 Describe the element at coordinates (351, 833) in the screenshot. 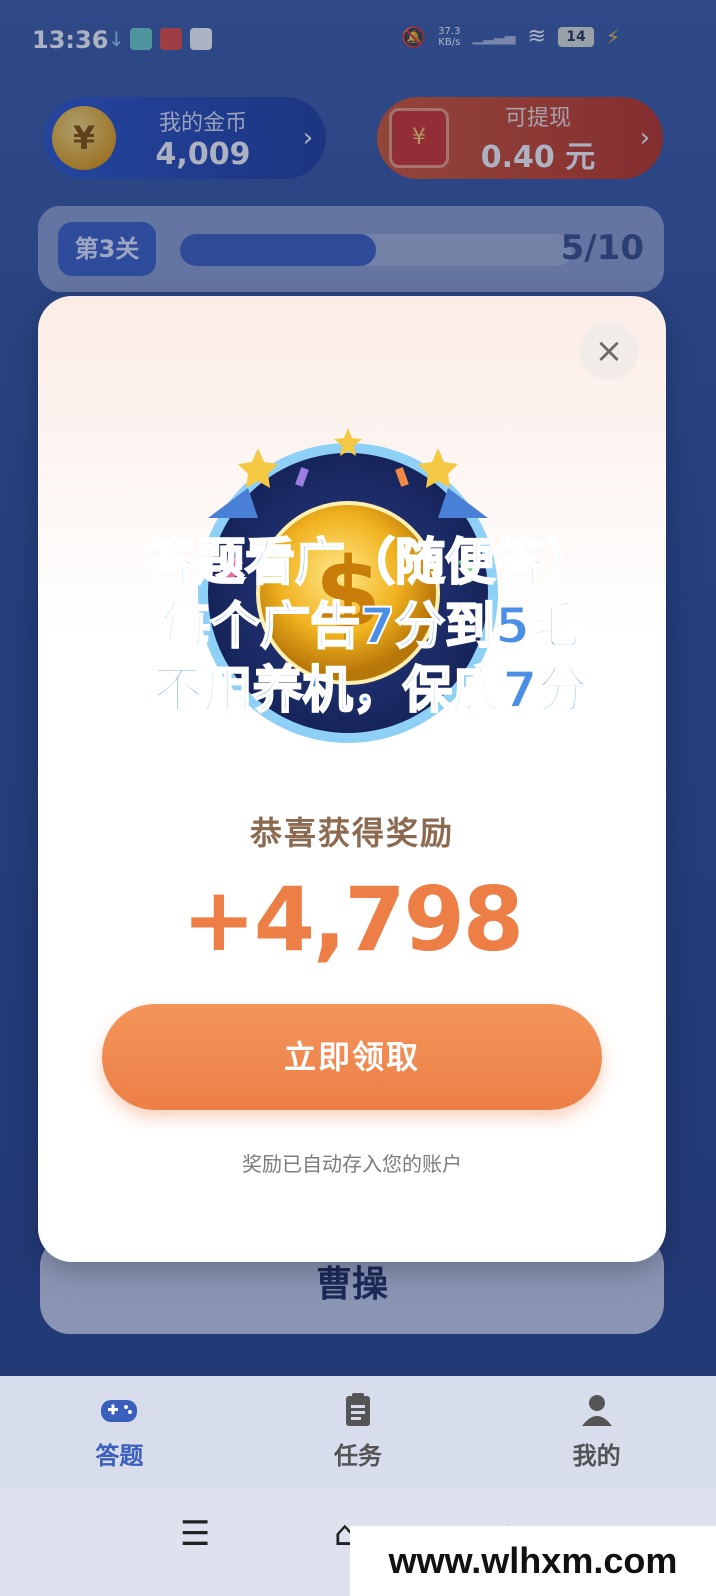

I see `congrats-title: 恭喜获得奖励` at that location.